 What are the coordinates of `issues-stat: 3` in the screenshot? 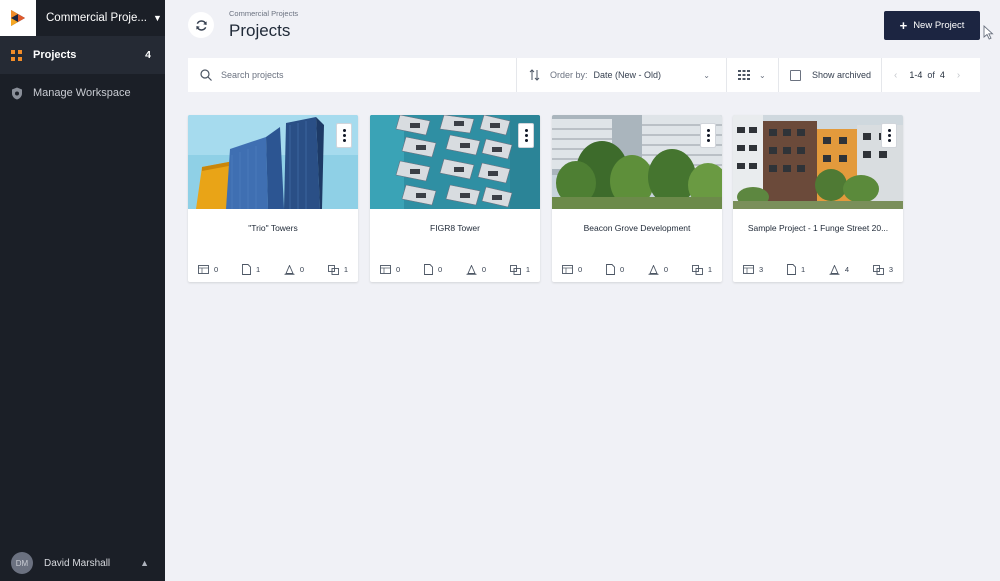 It's located at (882, 269).